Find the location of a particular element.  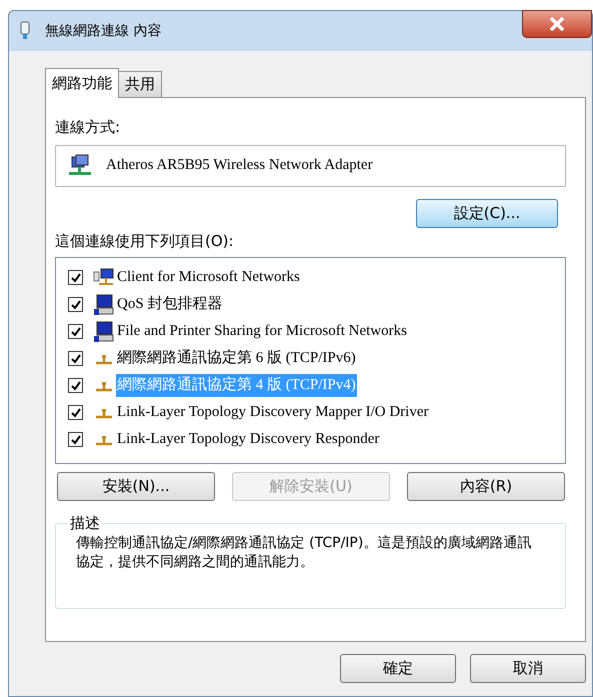

window-title: 無線網路連線 內容 is located at coordinates (103, 31).